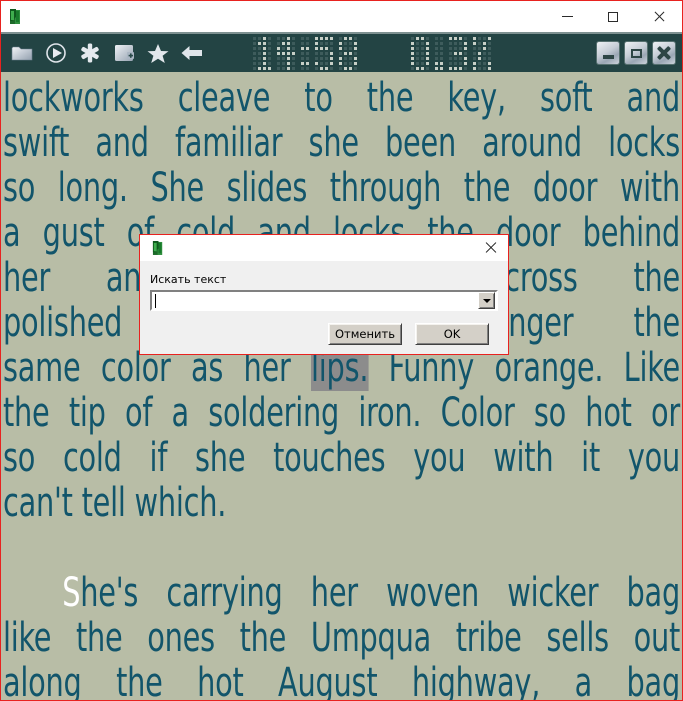 The width and height of the screenshot is (683, 701). Describe the element at coordinates (324, 328) in the screenshot. I see `dialog-action-buttons: Отменить OK` at that location.